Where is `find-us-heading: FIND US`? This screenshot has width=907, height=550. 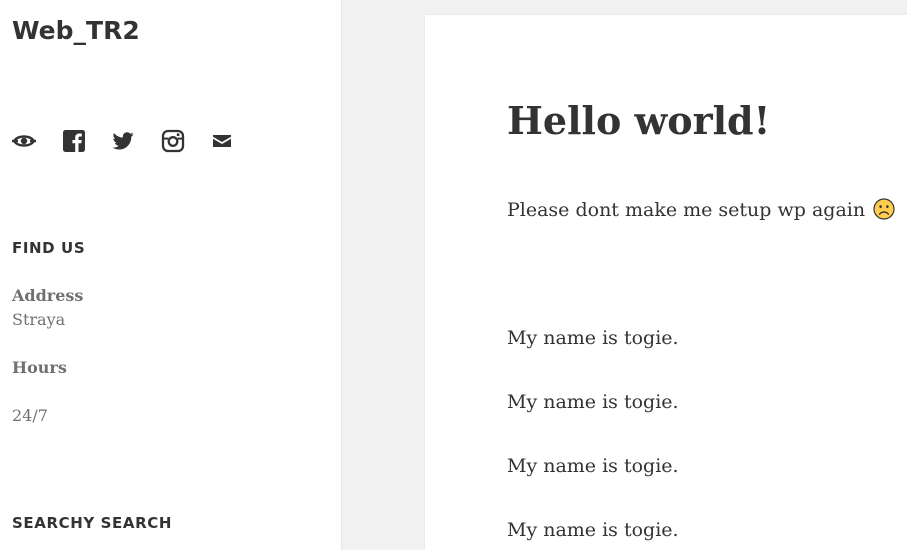 find-us-heading: FIND US is located at coordinates (49, 248).